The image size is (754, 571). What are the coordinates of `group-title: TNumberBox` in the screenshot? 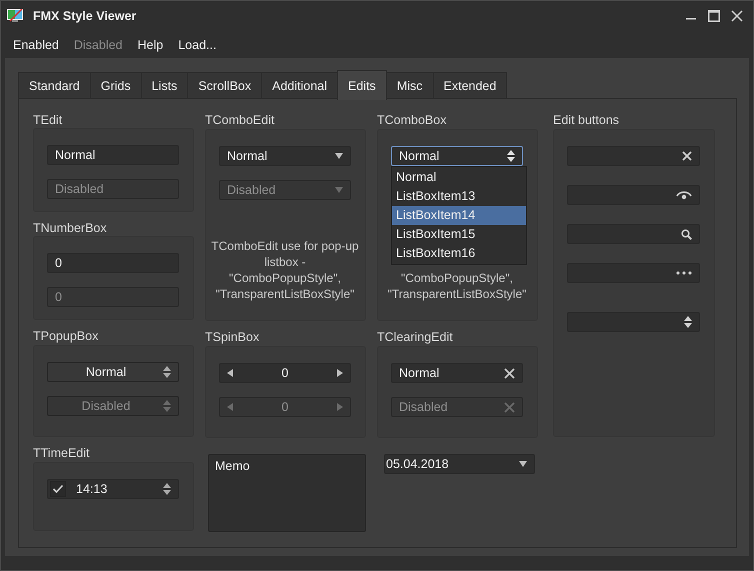 It's located at (70, 228).